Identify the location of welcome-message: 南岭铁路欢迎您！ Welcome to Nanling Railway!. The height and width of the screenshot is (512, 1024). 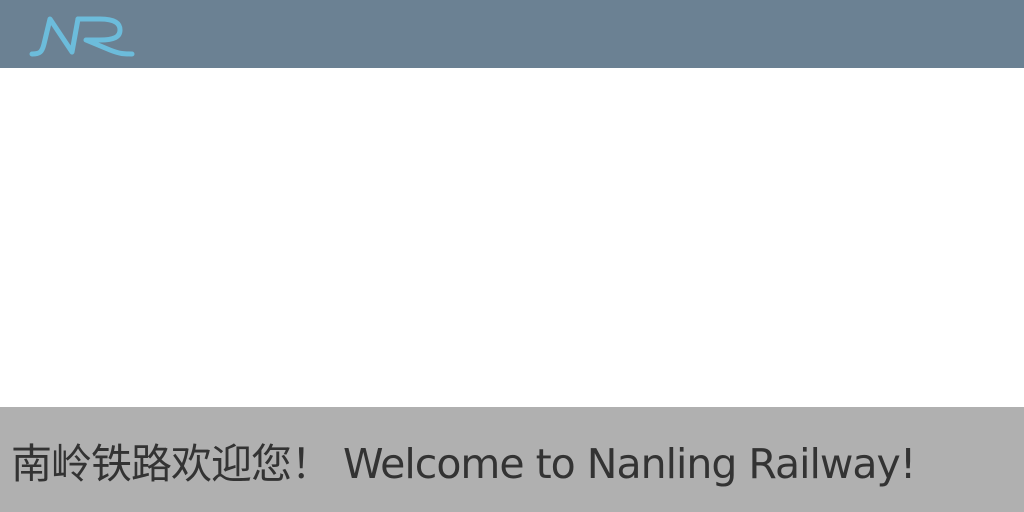
(463, 464).